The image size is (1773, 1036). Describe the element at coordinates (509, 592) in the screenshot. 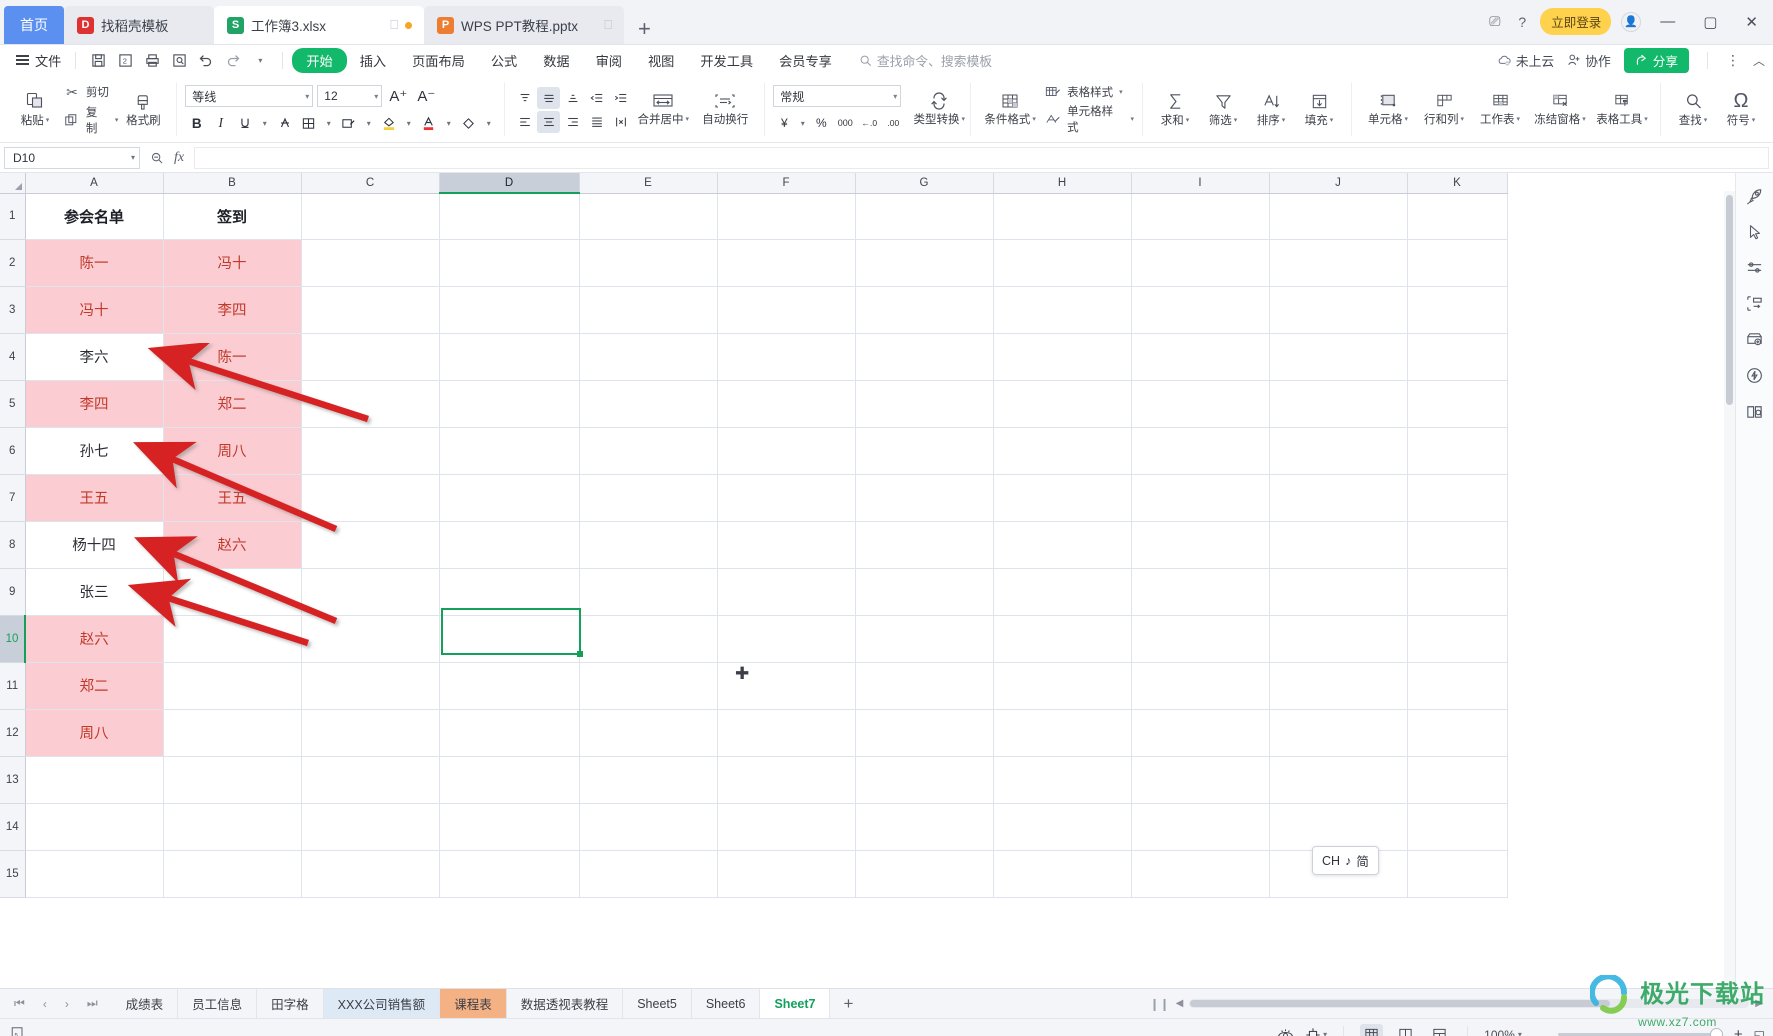

I see `cell-D9` at that location.